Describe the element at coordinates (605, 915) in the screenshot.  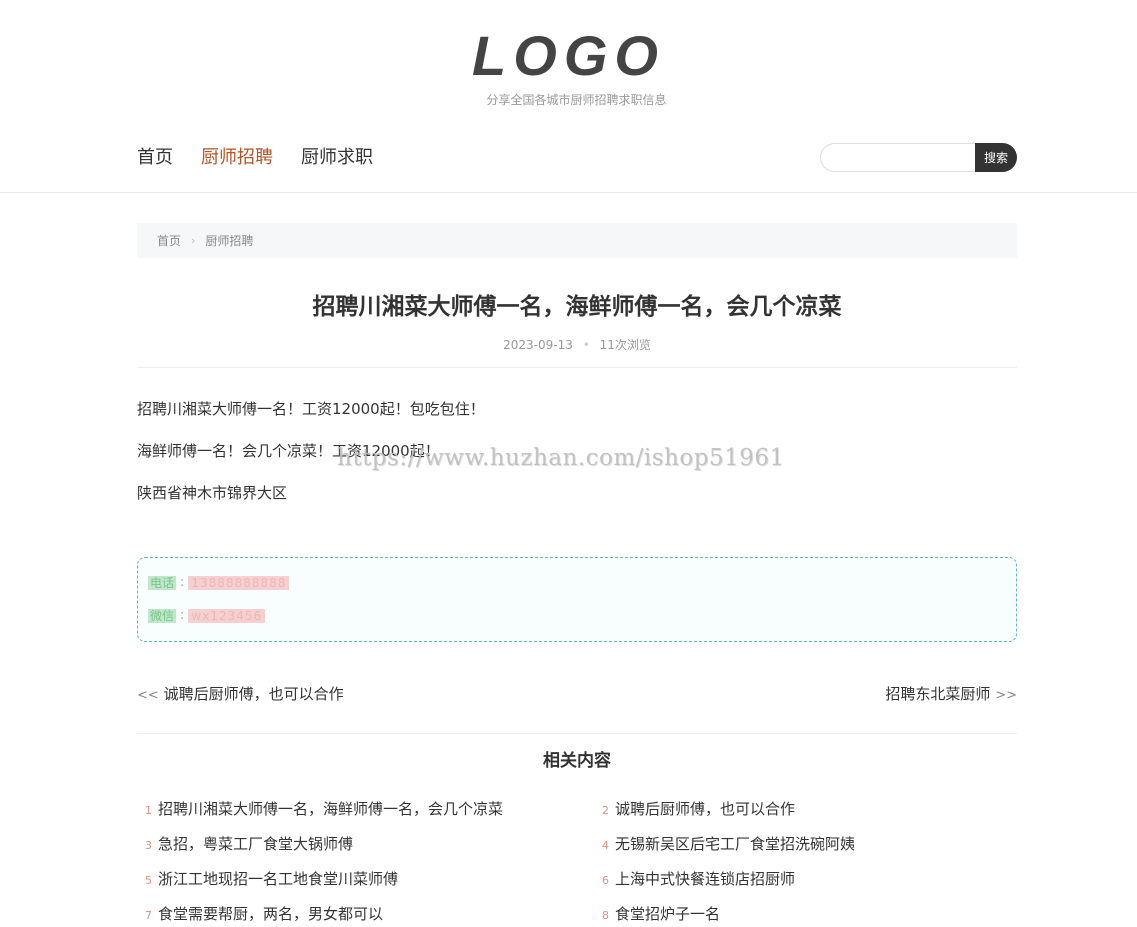
I see `related-item-number: 8` at that location.